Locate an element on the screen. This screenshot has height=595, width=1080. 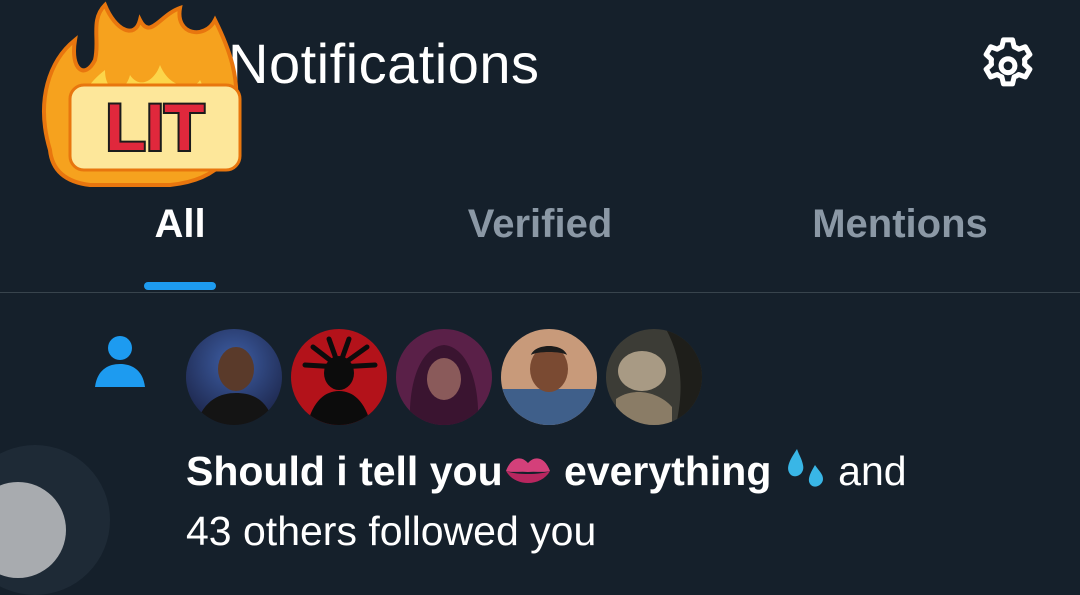
tab-mentions-label: Mentions is located at coordinates (900, 224).